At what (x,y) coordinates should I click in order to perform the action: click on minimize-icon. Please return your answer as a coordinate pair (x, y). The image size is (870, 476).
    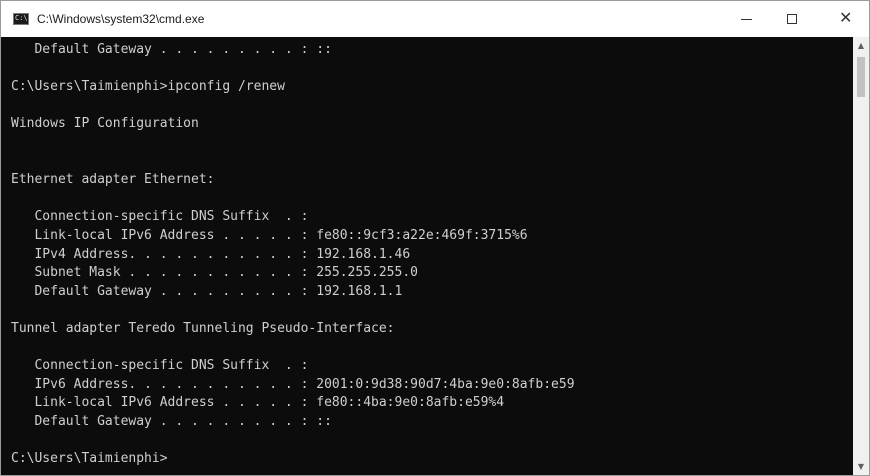
    Looking at the image, I should click on (746, 19).